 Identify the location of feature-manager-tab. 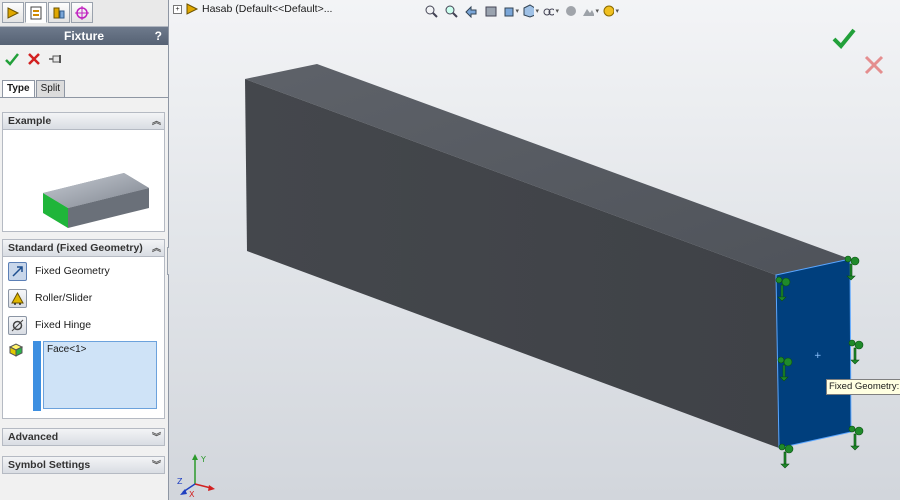
(13, 12).